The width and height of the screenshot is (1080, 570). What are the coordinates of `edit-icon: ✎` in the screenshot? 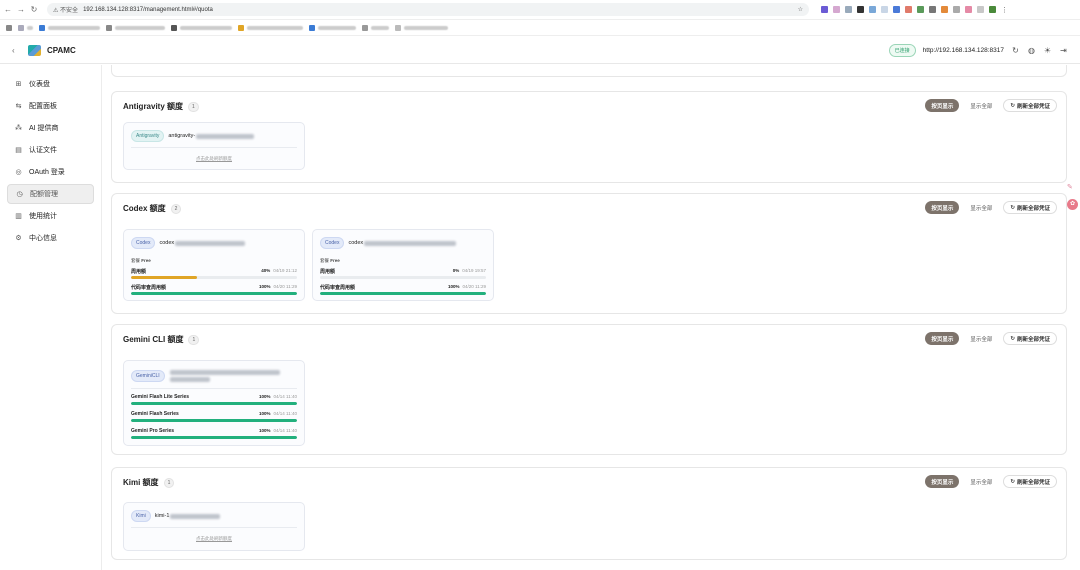 It's located at (1071, 187).